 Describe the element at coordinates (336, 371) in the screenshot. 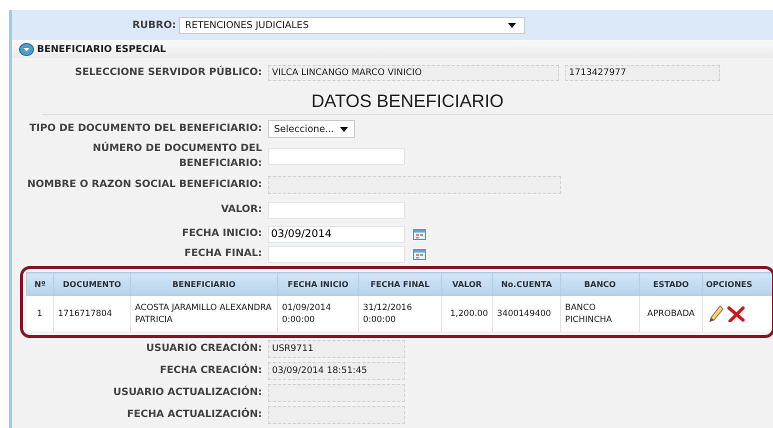

I see `readonly-field: 03/09/2014 18:51:45` at that location.